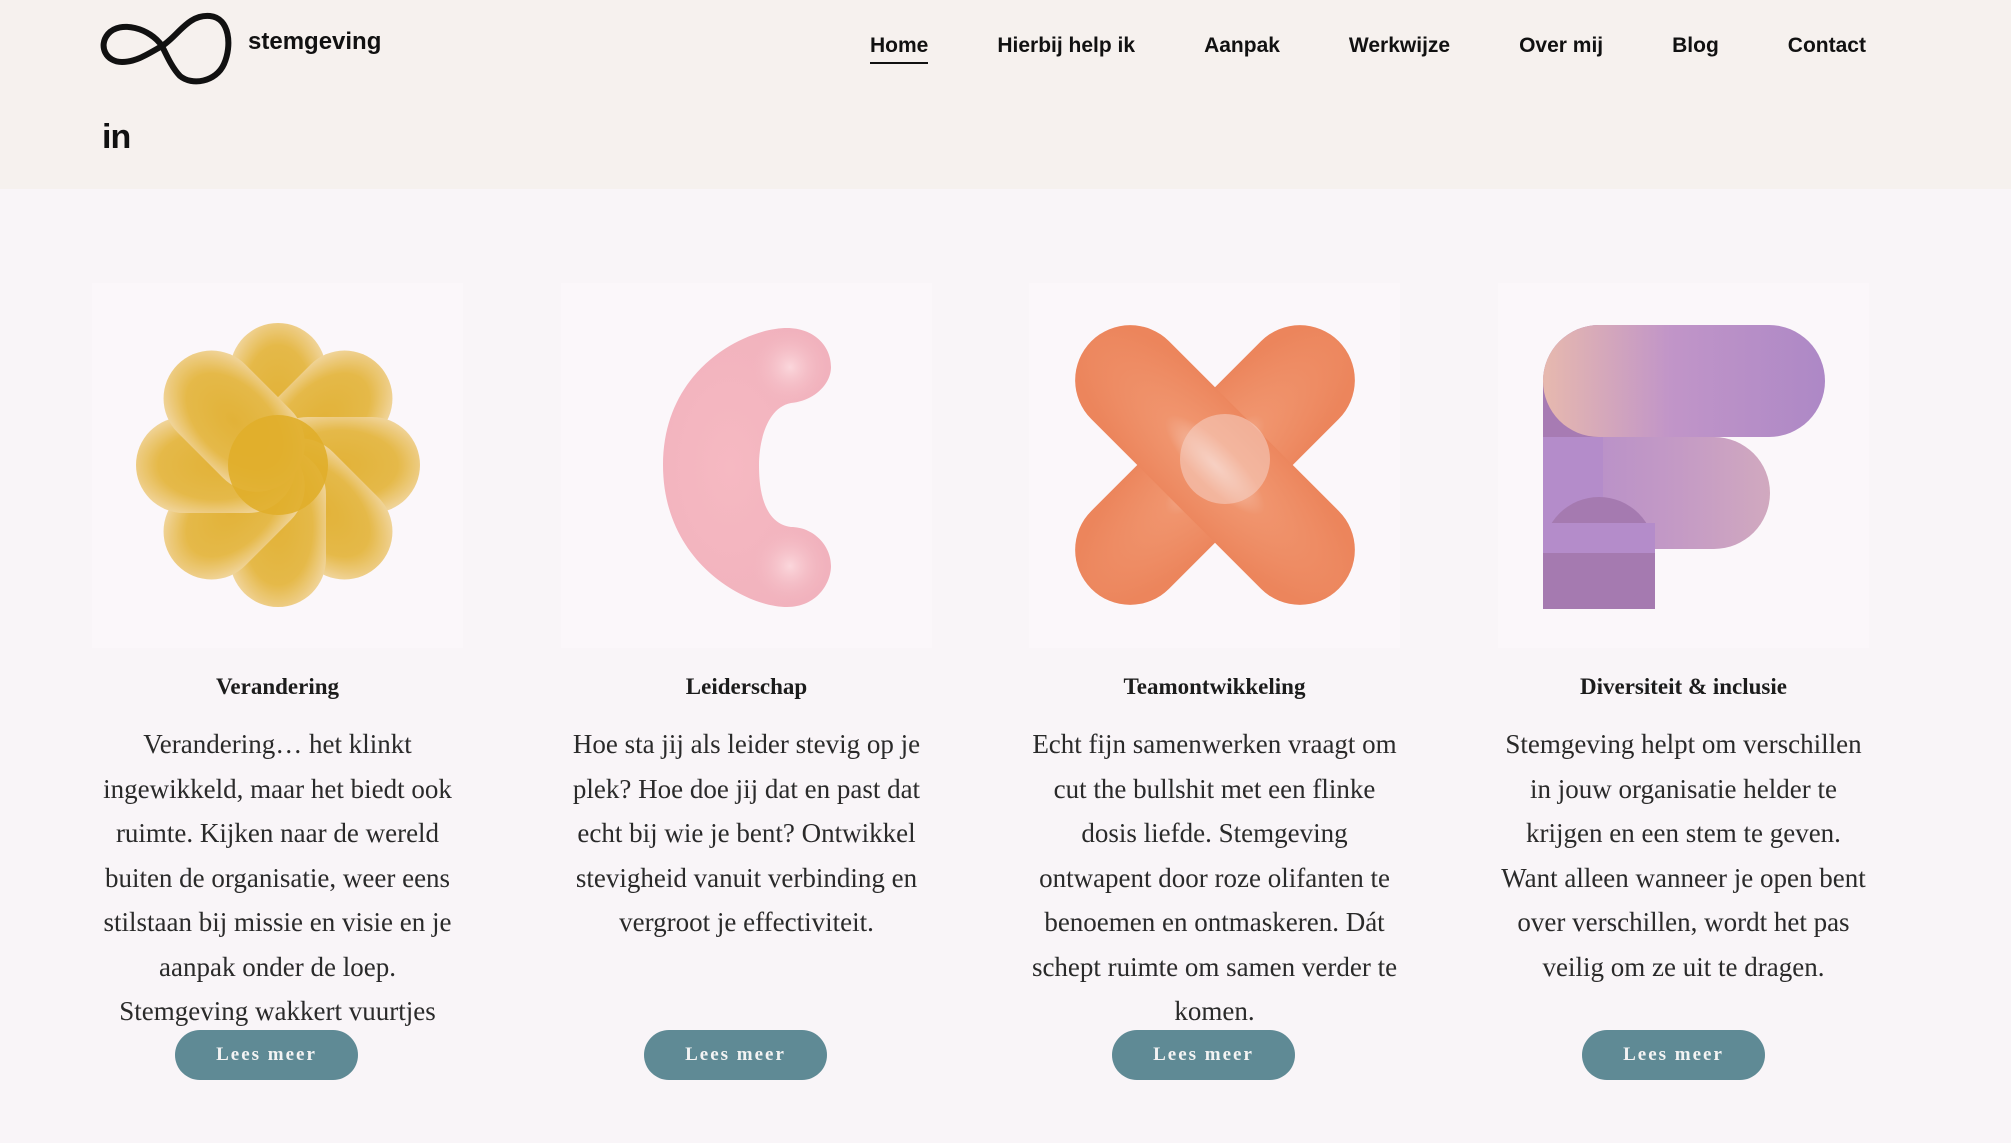 This screenshot has width=2011, height=1143. What do you see at coordinates (1827, 49) in the screenshot?
I see `nav-contact: Contact` at bounding box center [1827, 49].